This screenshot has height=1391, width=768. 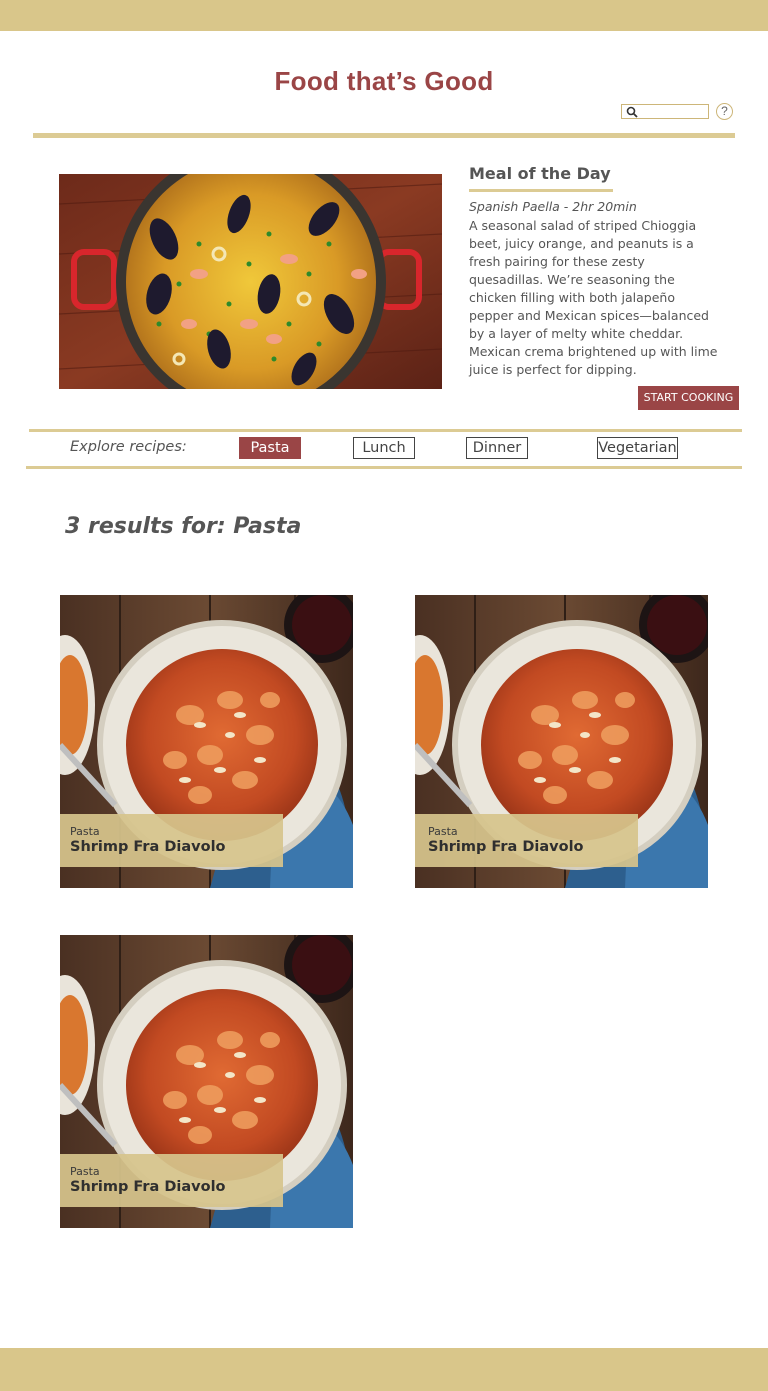 I want to click on footer-bar, so click(x=384, y=1369).